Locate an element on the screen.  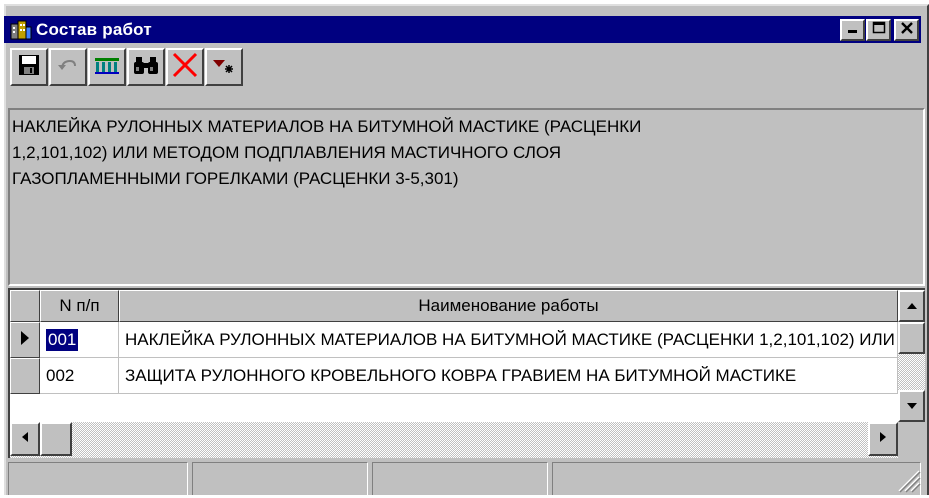
building-icon is located at coordinates (21, 30).